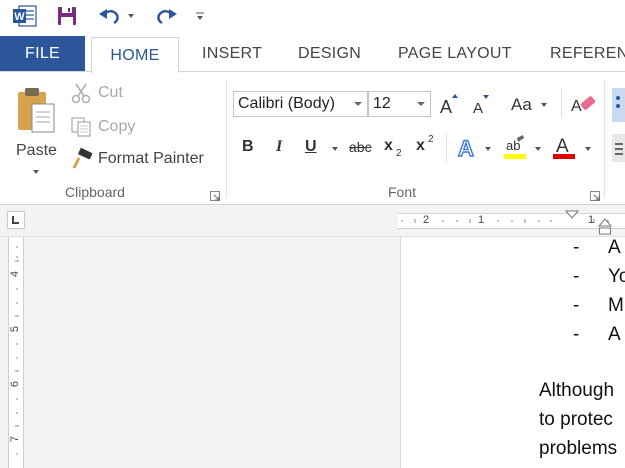  What do you see at coordinates (426, 220) in the screenshot?
I see `ruler-number: 2` at bounding box center [426, 220].